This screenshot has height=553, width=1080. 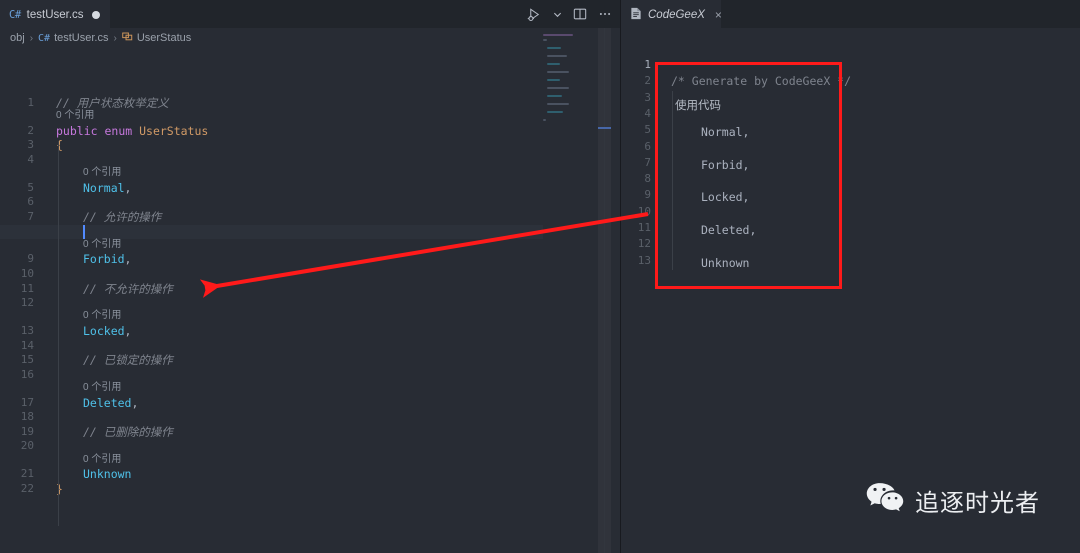 I want to click on scrollbar-cursor-marker, so click(x=604, y=128).